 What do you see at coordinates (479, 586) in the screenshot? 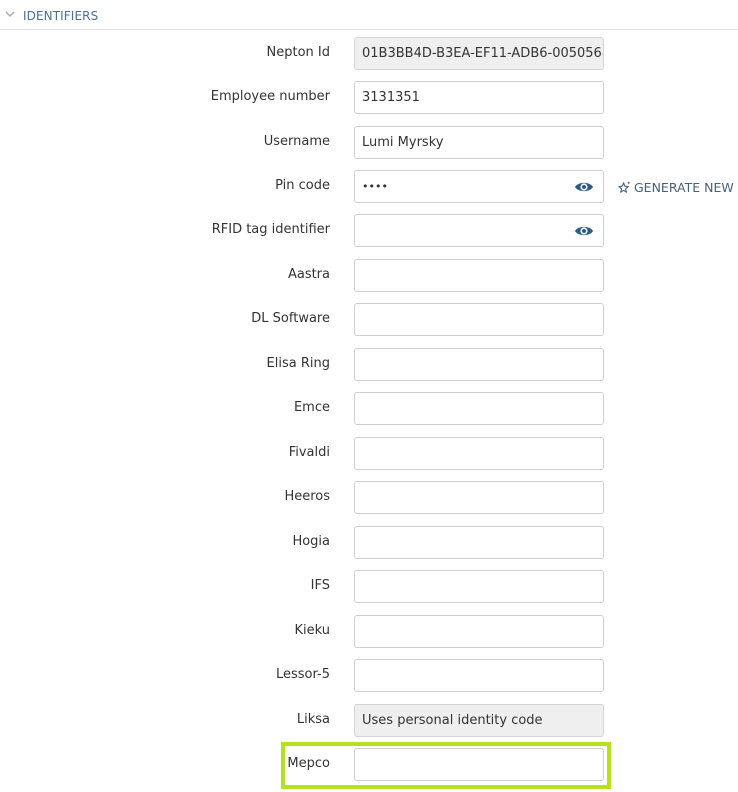
I see `ifs-input` at bounding box center [479, 586].